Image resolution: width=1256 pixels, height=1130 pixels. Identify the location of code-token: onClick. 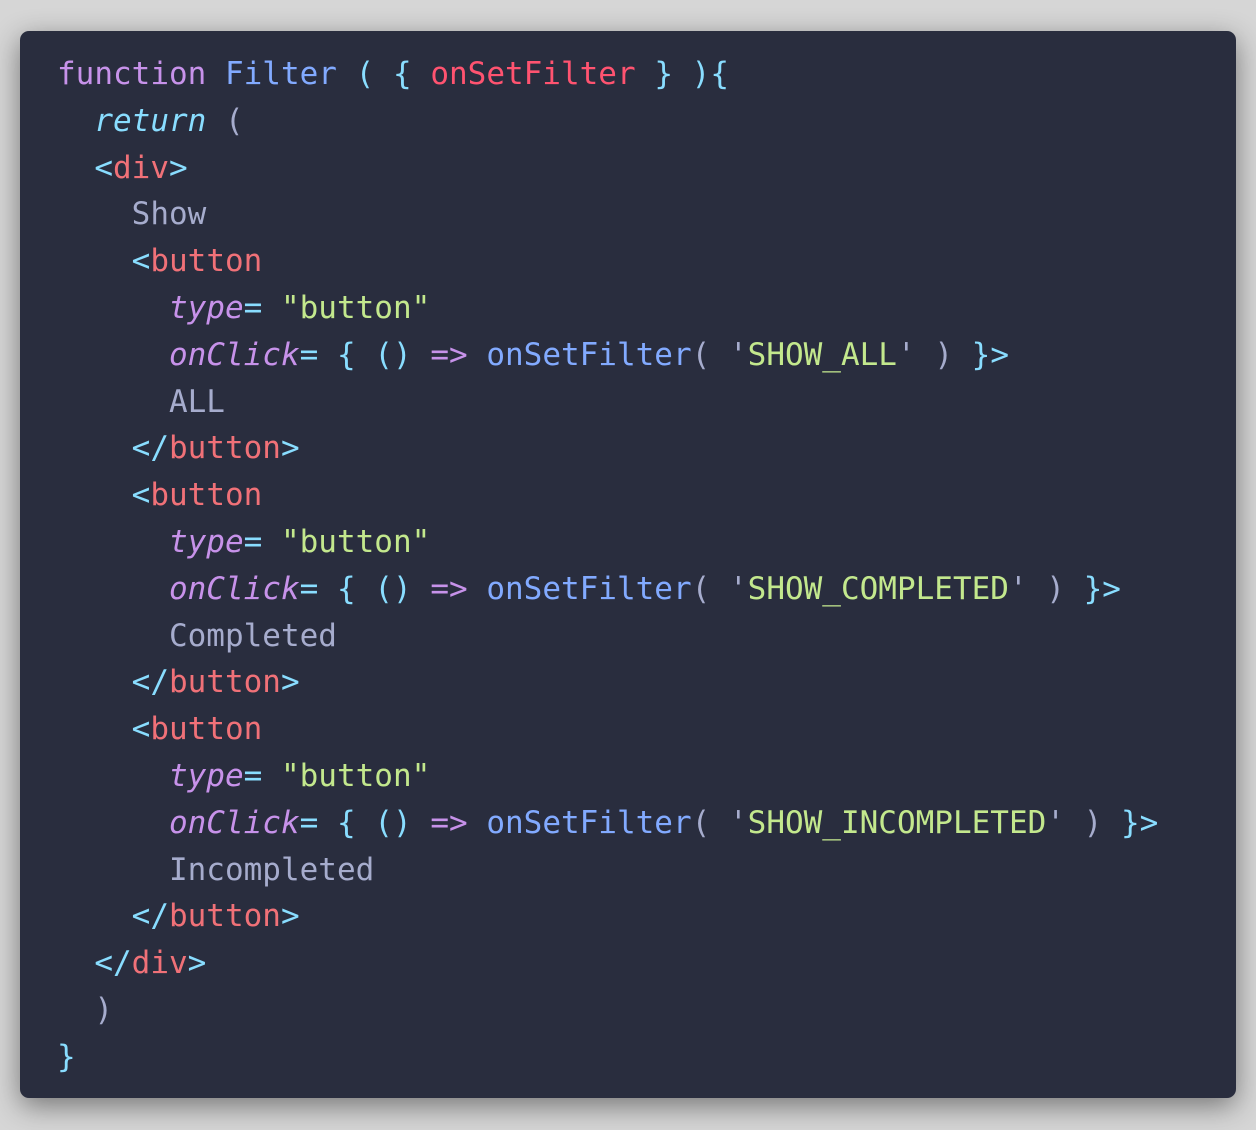
(234, 822).